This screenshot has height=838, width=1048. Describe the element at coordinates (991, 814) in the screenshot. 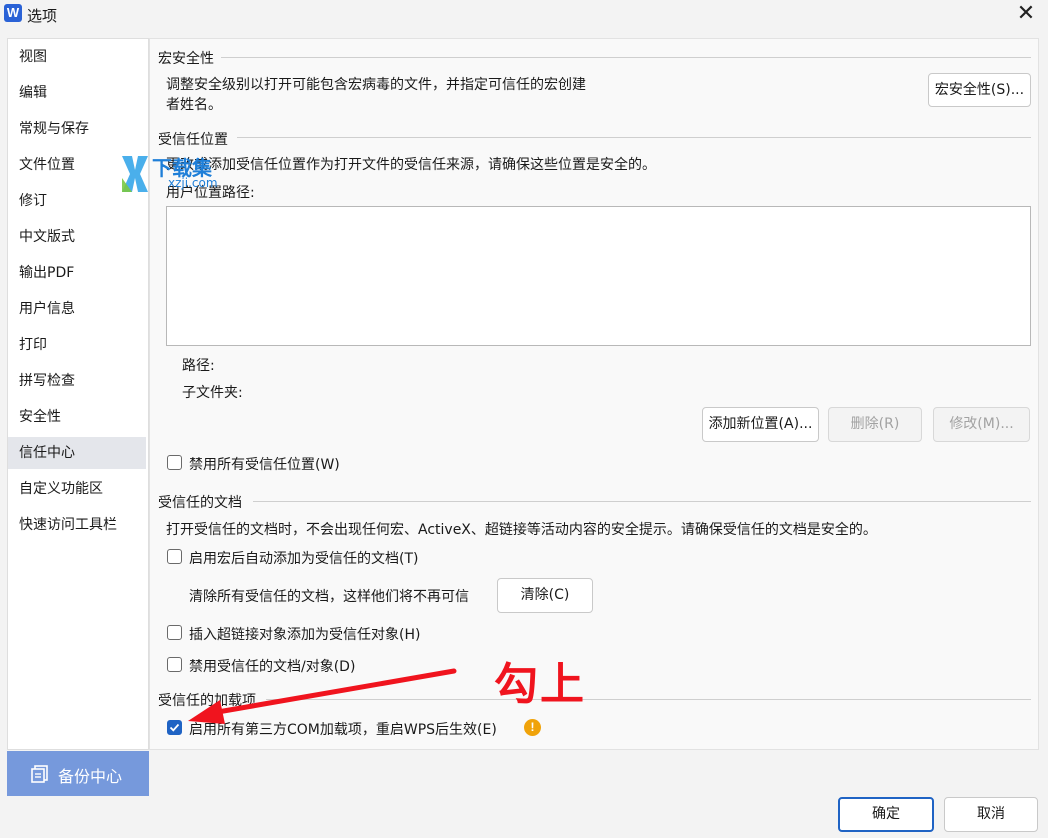

I see `cancel-button: 取消` at that location.